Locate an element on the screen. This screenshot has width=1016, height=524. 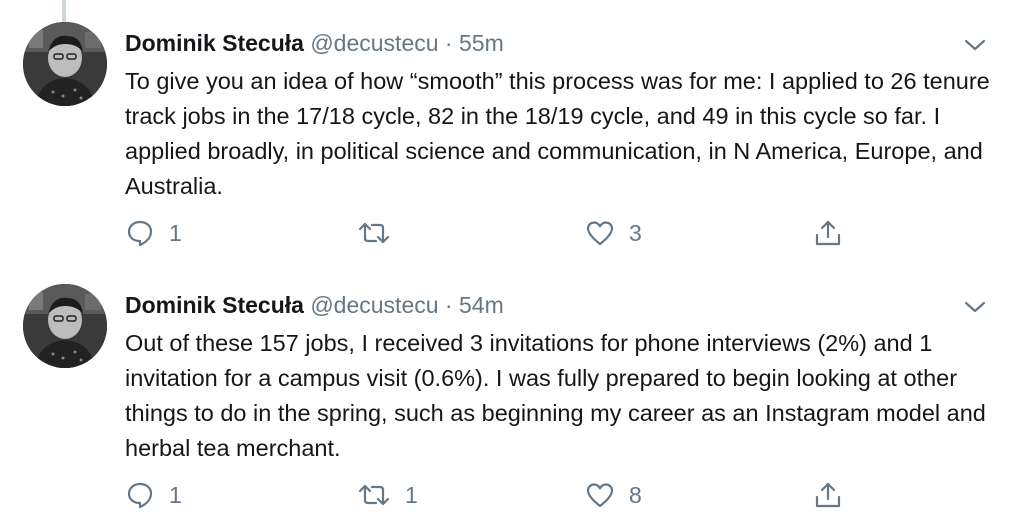
like-button: 8 is located at coordinates (613, 495).